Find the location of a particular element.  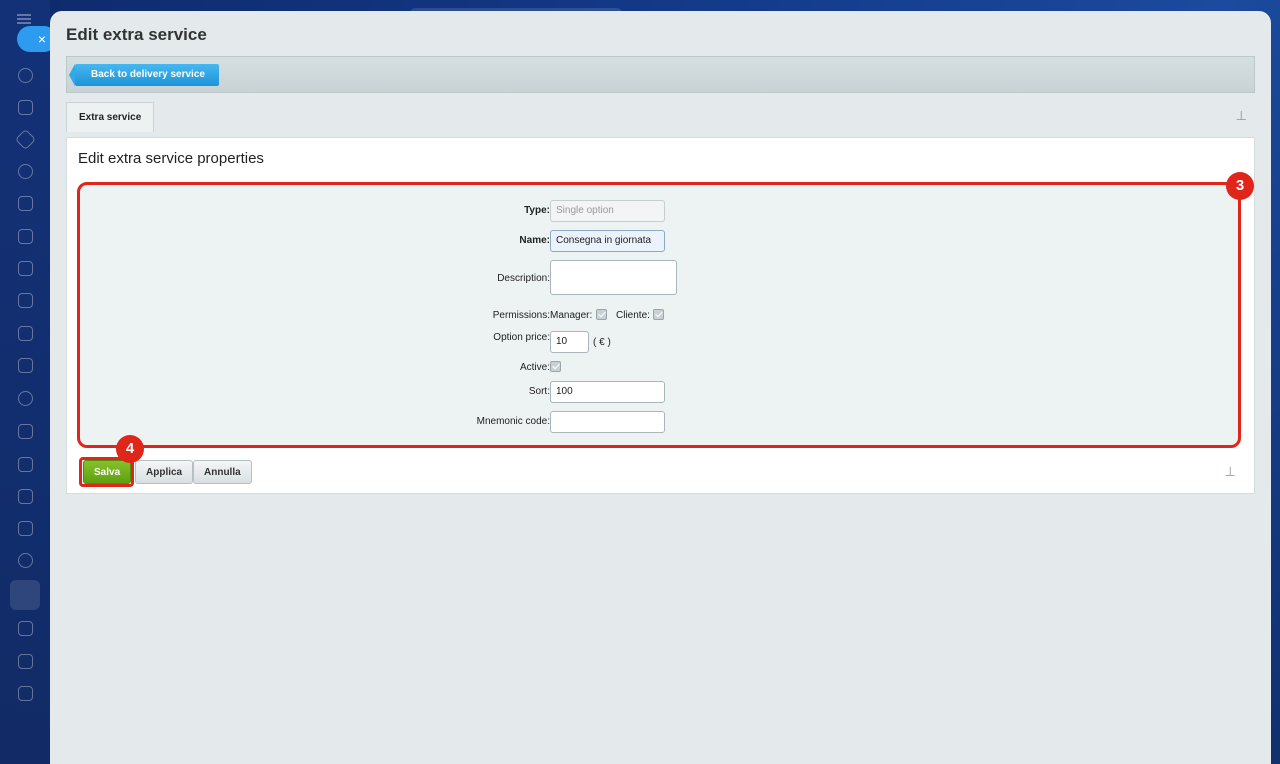

manager-checkbox is located at coordinates (601, 314).